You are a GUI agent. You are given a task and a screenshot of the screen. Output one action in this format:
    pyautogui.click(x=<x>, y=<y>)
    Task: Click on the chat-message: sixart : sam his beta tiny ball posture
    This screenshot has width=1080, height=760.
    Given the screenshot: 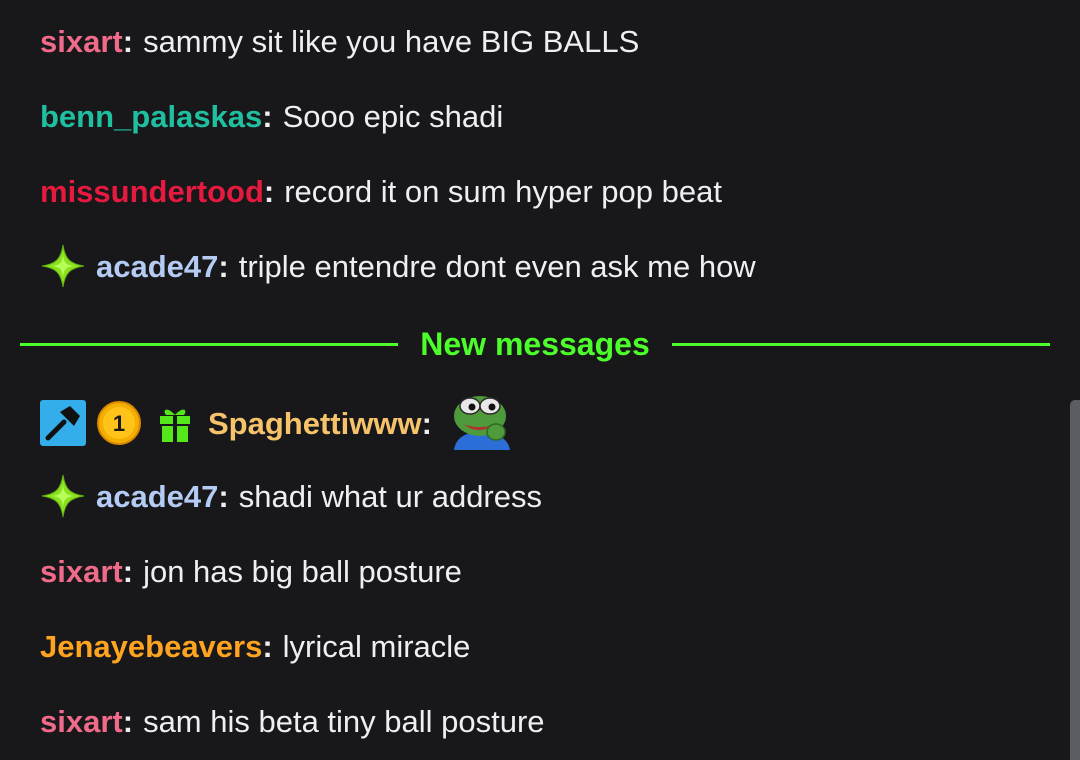 What is the action you would take?
    pyautogui.click(x=292, y=721)
    